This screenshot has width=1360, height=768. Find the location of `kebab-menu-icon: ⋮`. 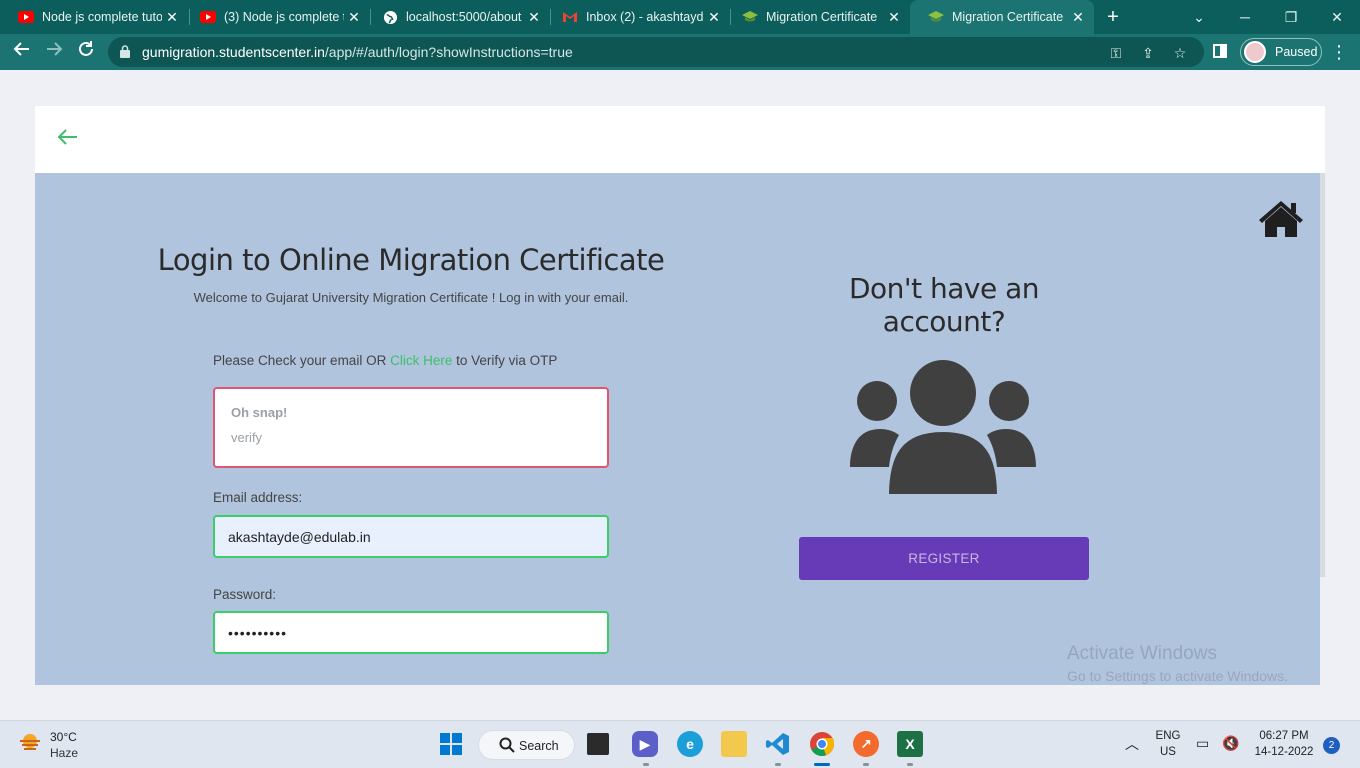

kebab-menu-icon: ⋮ is located at coordinates (1339, 52).